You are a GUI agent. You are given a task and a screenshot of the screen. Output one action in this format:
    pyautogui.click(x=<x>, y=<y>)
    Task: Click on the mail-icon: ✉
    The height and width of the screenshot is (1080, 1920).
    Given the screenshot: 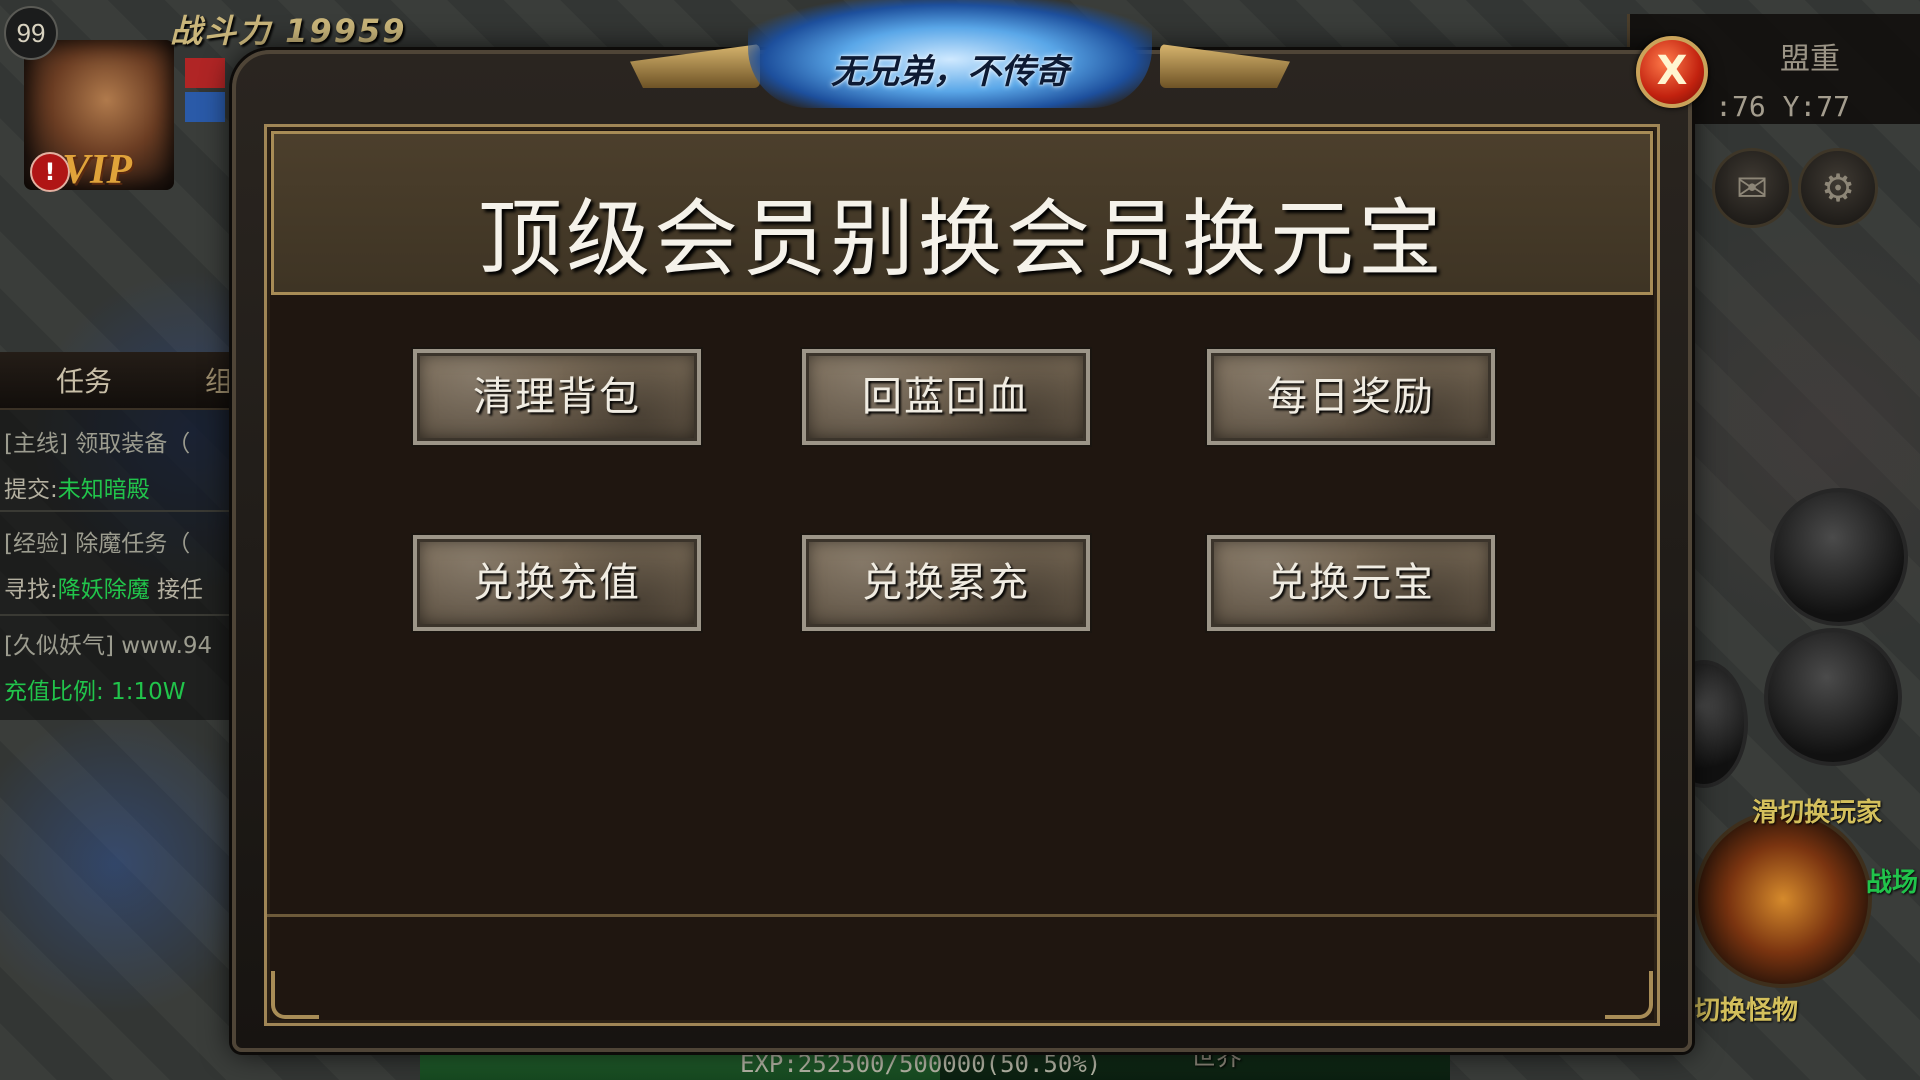 What is the action you would take?
    pyautogui.click(x=1752, y=188)
    